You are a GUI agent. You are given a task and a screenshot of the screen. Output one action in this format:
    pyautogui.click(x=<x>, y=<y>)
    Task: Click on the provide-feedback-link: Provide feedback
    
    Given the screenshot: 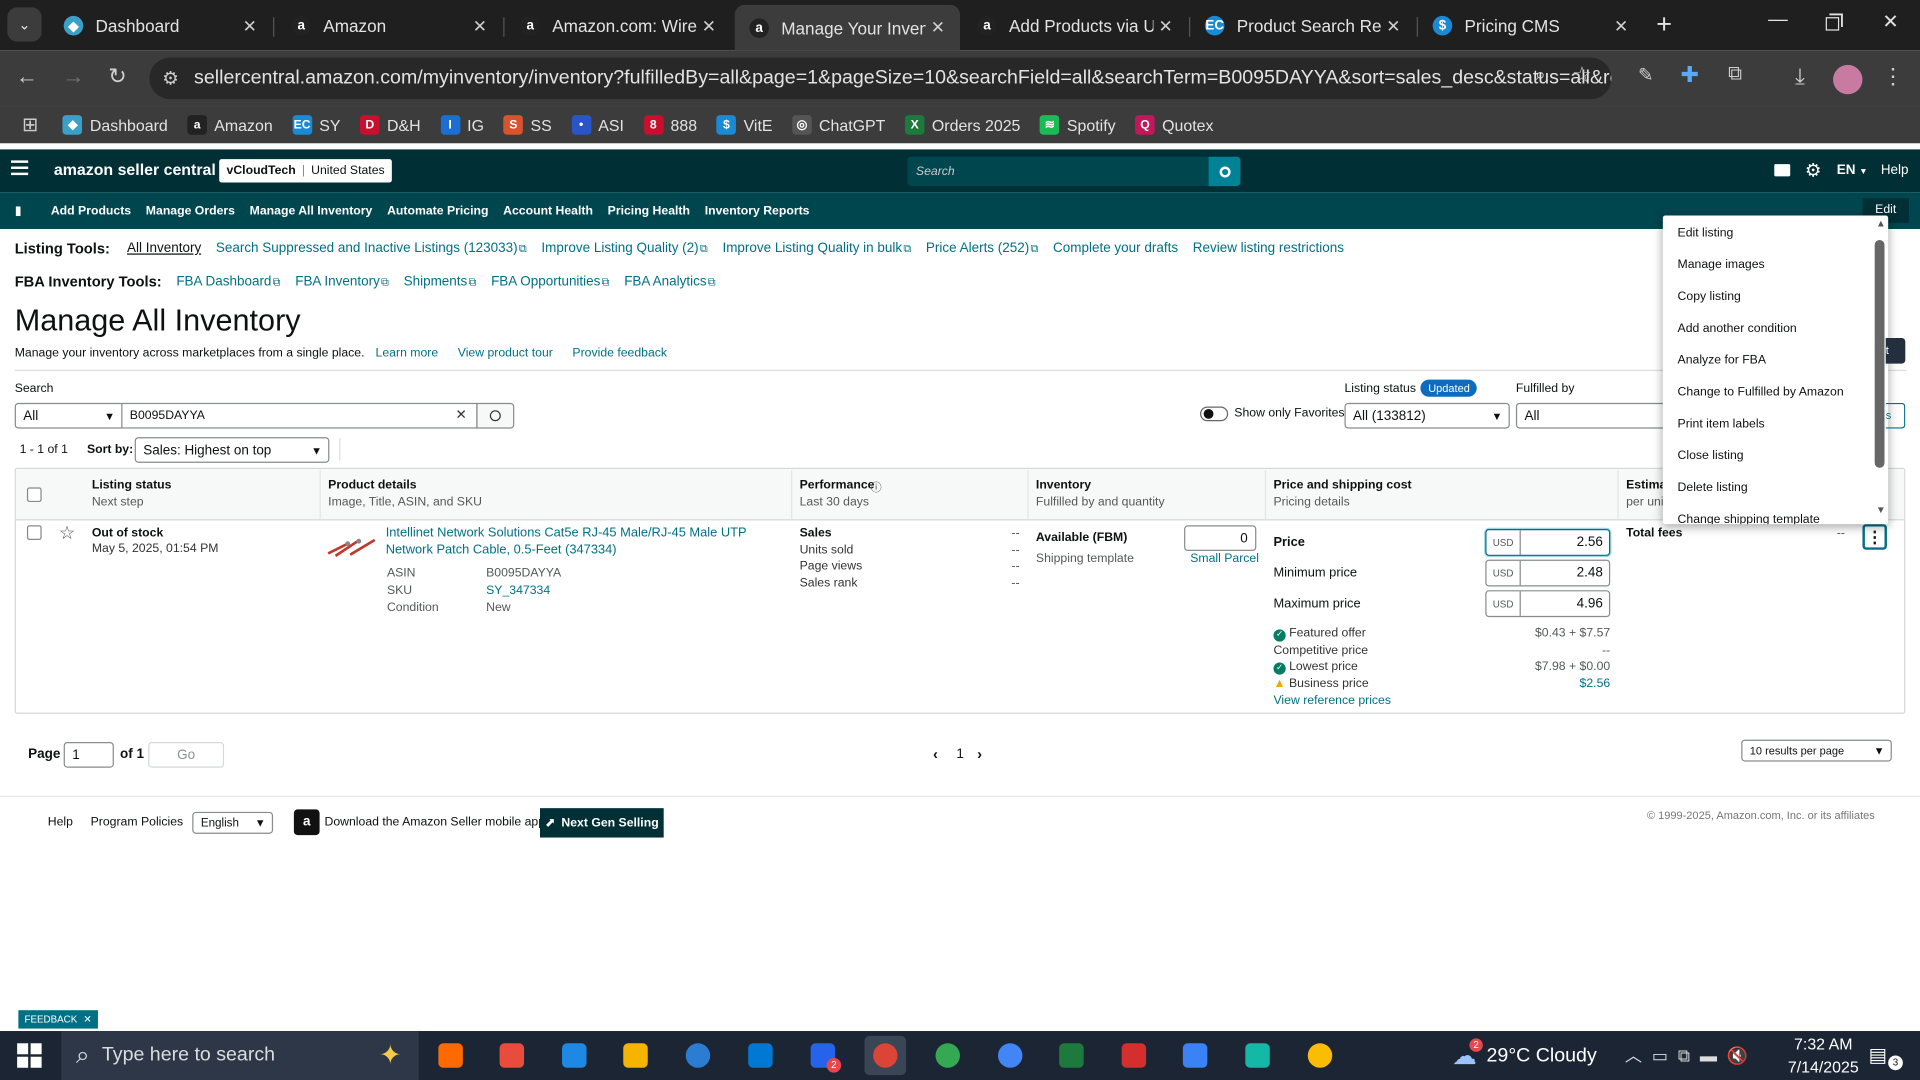 What is the action you would take?
    pyautogui.click(x=619, y=353)
    